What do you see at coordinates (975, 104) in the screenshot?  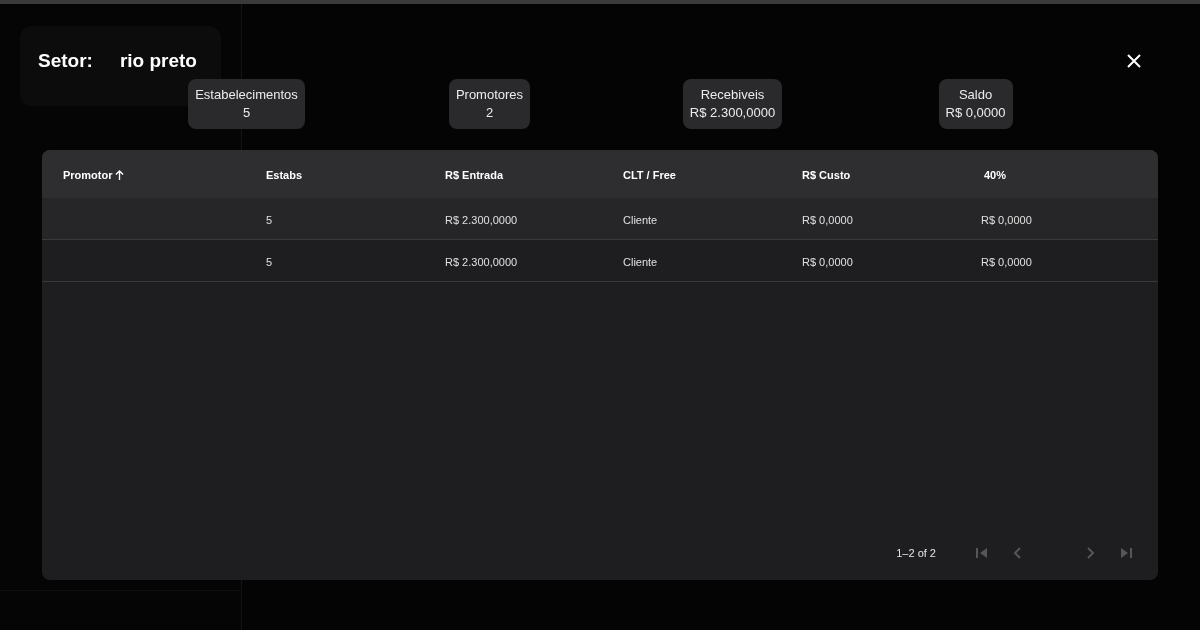 I see `stat-card: Saldo R$ 0,0000` at bounding box center [975, 104].